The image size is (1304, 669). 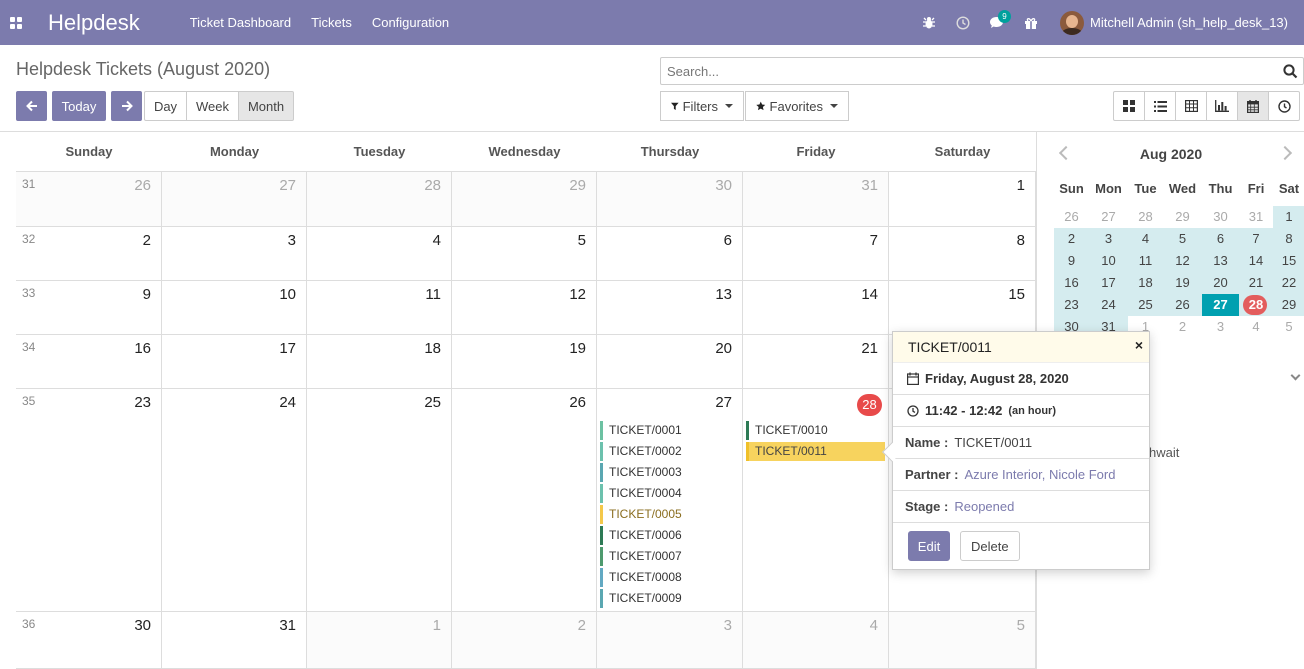 I want to click on next-button, so click(x=126, y=106).